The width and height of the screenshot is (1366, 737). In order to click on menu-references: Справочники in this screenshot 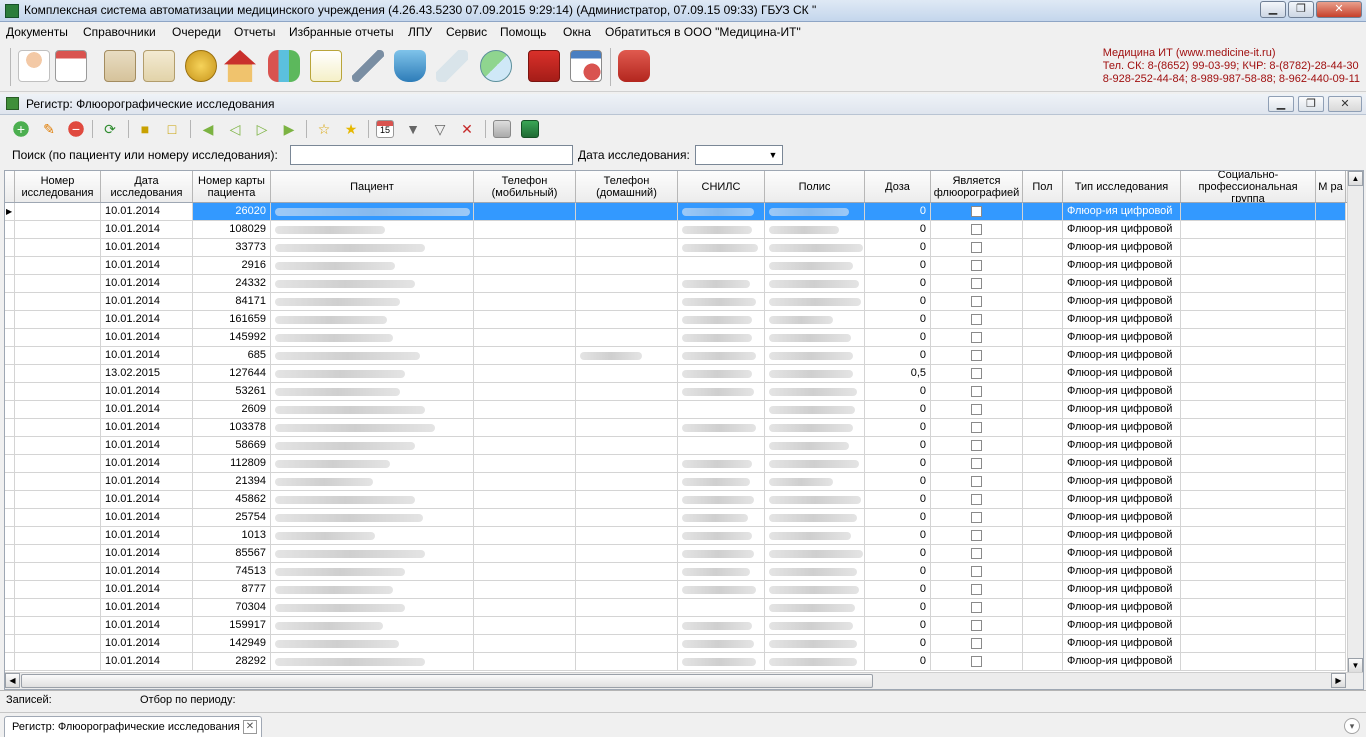, I will do `click(119, 32)`.